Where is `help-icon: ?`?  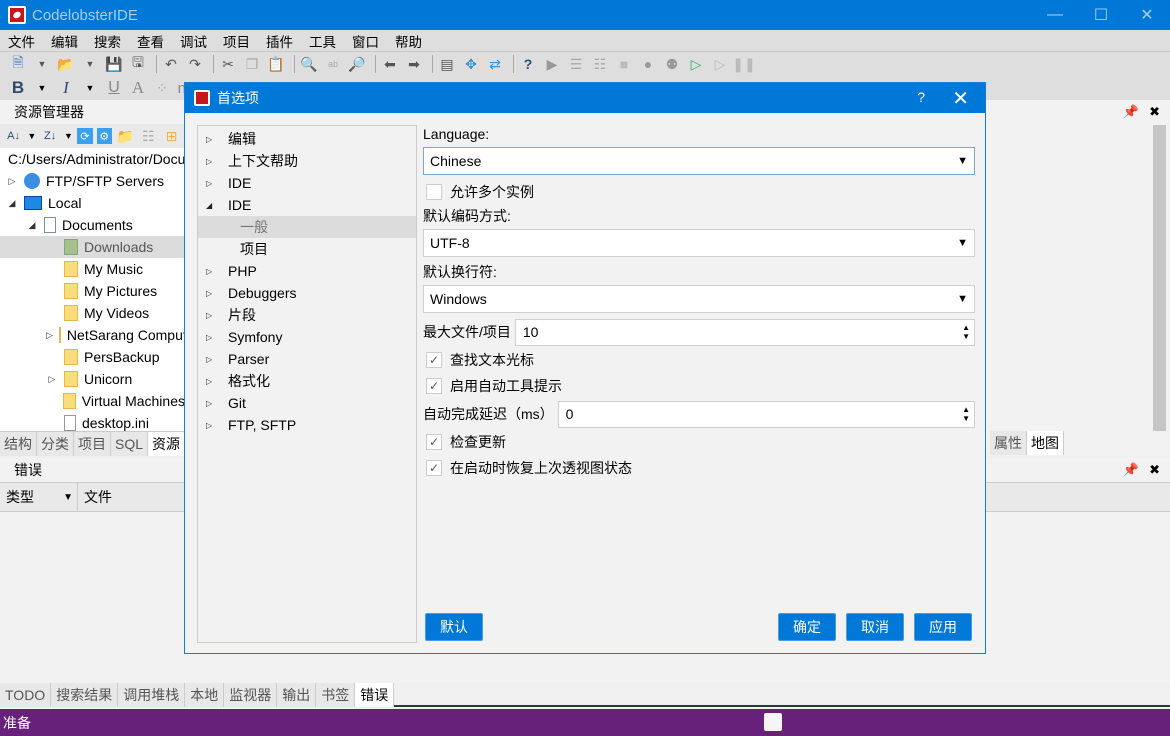 help-icon: ? is located at coordinates (528, 64).